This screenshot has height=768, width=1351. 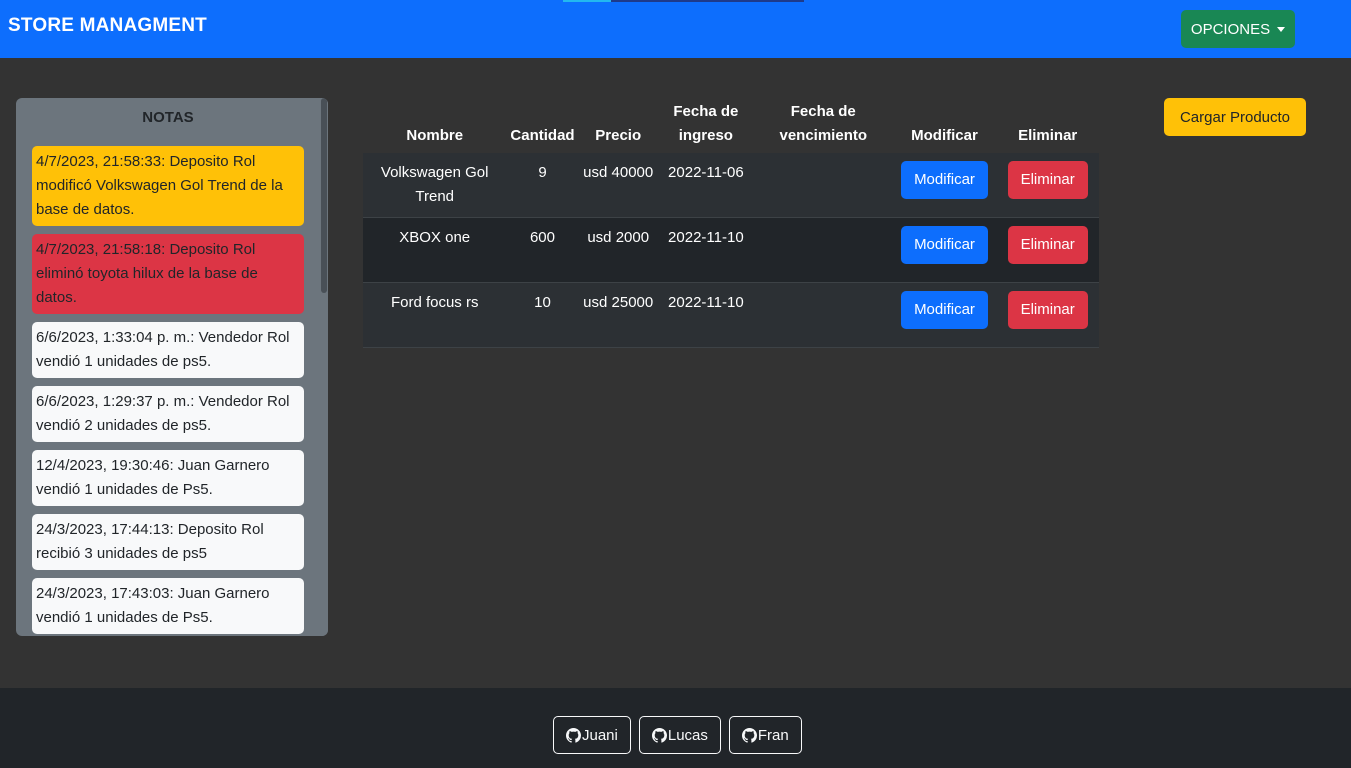 I want to click on cell-precio: usd 40000, so click(x=618, y=172).